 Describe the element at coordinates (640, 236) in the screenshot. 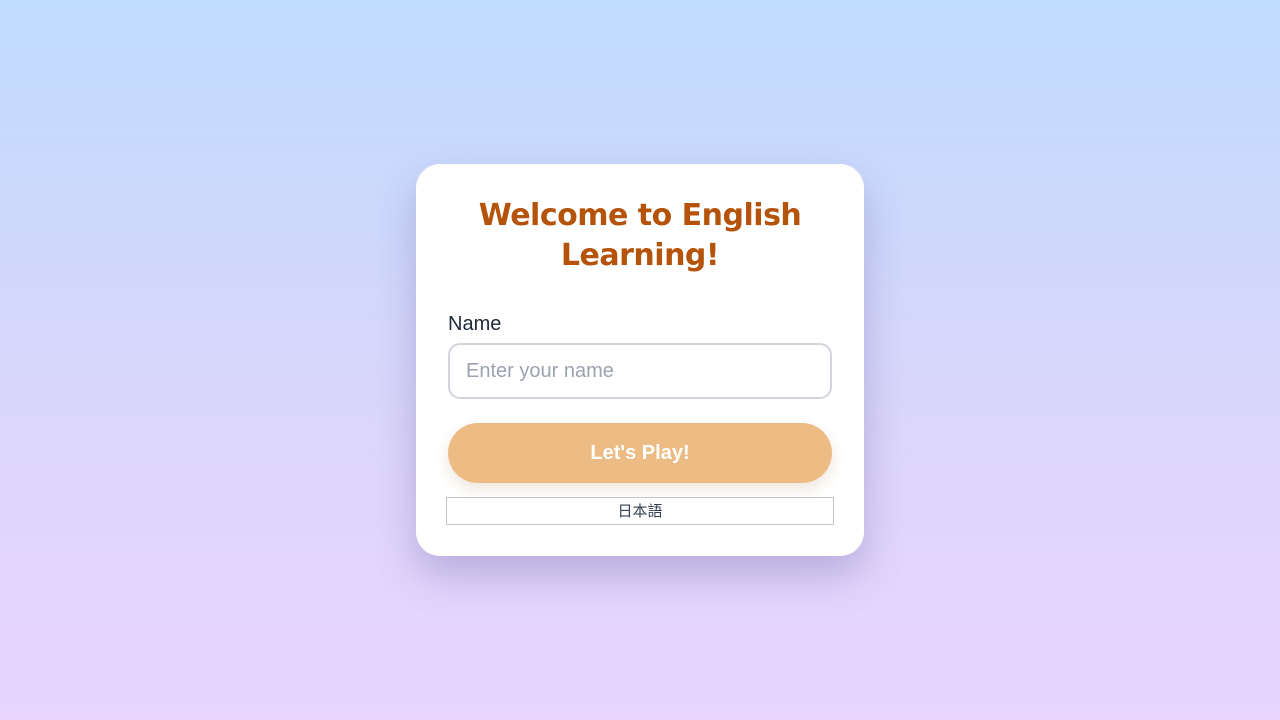

I see `page-title: Welcome to English Learning!` at that location.